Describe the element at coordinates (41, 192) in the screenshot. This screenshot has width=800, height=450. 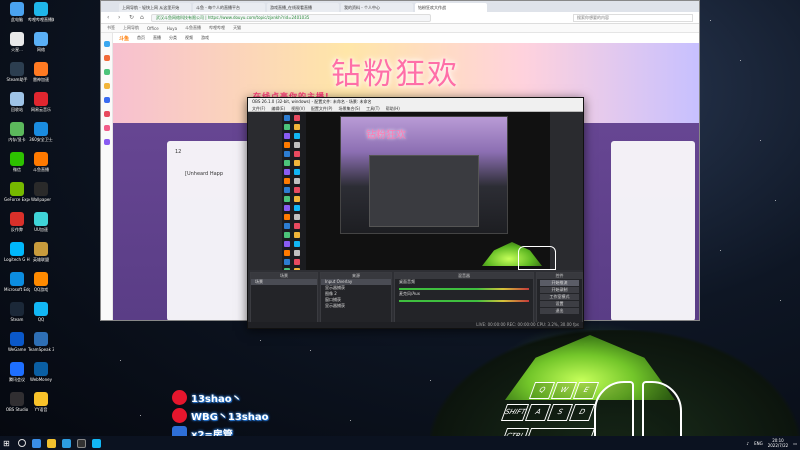
I see `desktop-shortcut: Wallpaper` at that location.